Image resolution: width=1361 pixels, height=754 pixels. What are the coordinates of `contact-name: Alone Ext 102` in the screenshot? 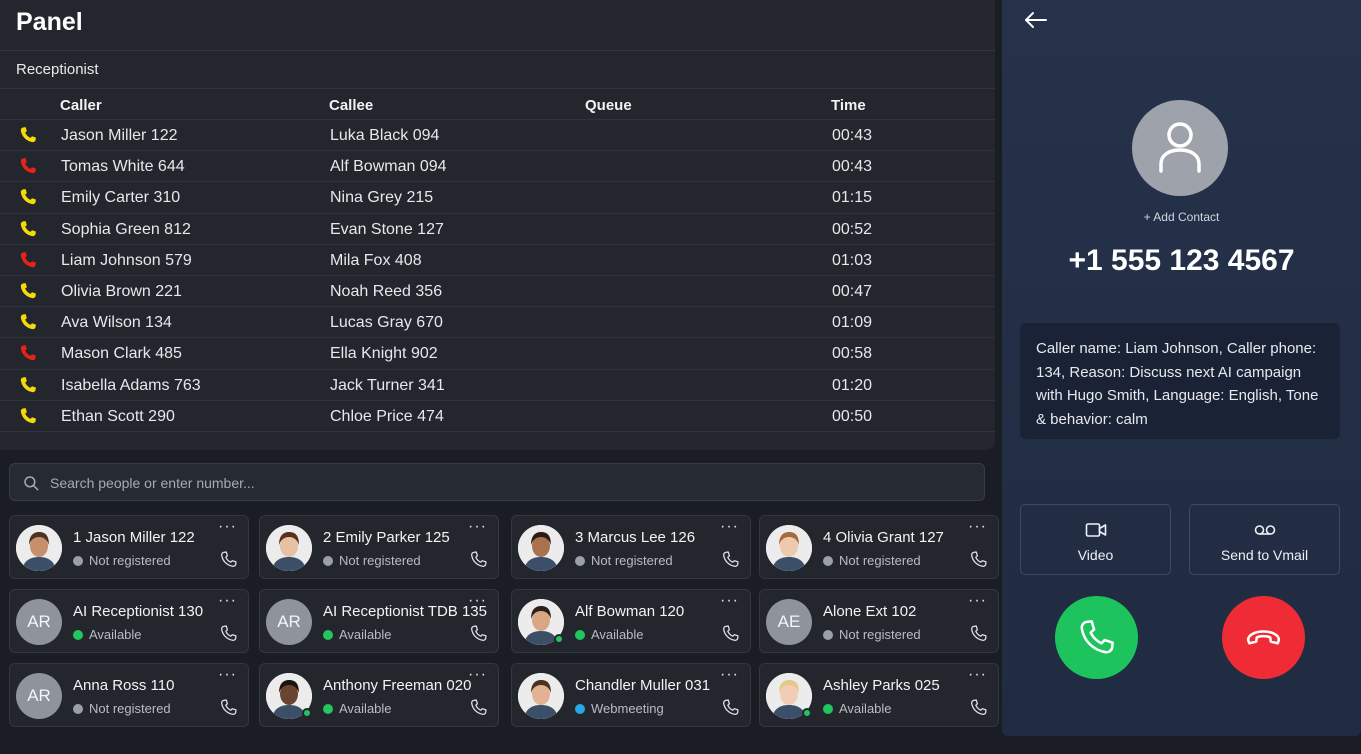 It's located at (870, 611).